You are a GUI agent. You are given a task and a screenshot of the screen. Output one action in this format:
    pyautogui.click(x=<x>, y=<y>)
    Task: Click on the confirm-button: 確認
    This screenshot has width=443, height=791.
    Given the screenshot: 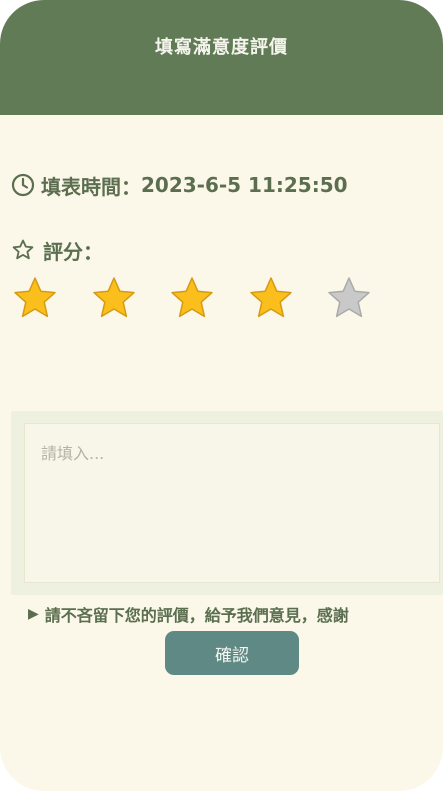 What is the action you would take?
    pyautogui.click(x=232, y=653)
    